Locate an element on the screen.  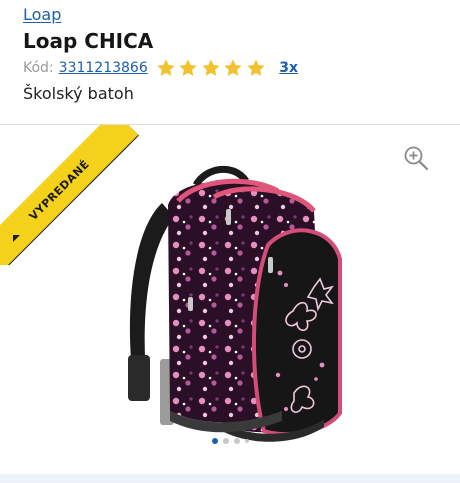
code-label: Kód: is located at coordinates (38, 68).